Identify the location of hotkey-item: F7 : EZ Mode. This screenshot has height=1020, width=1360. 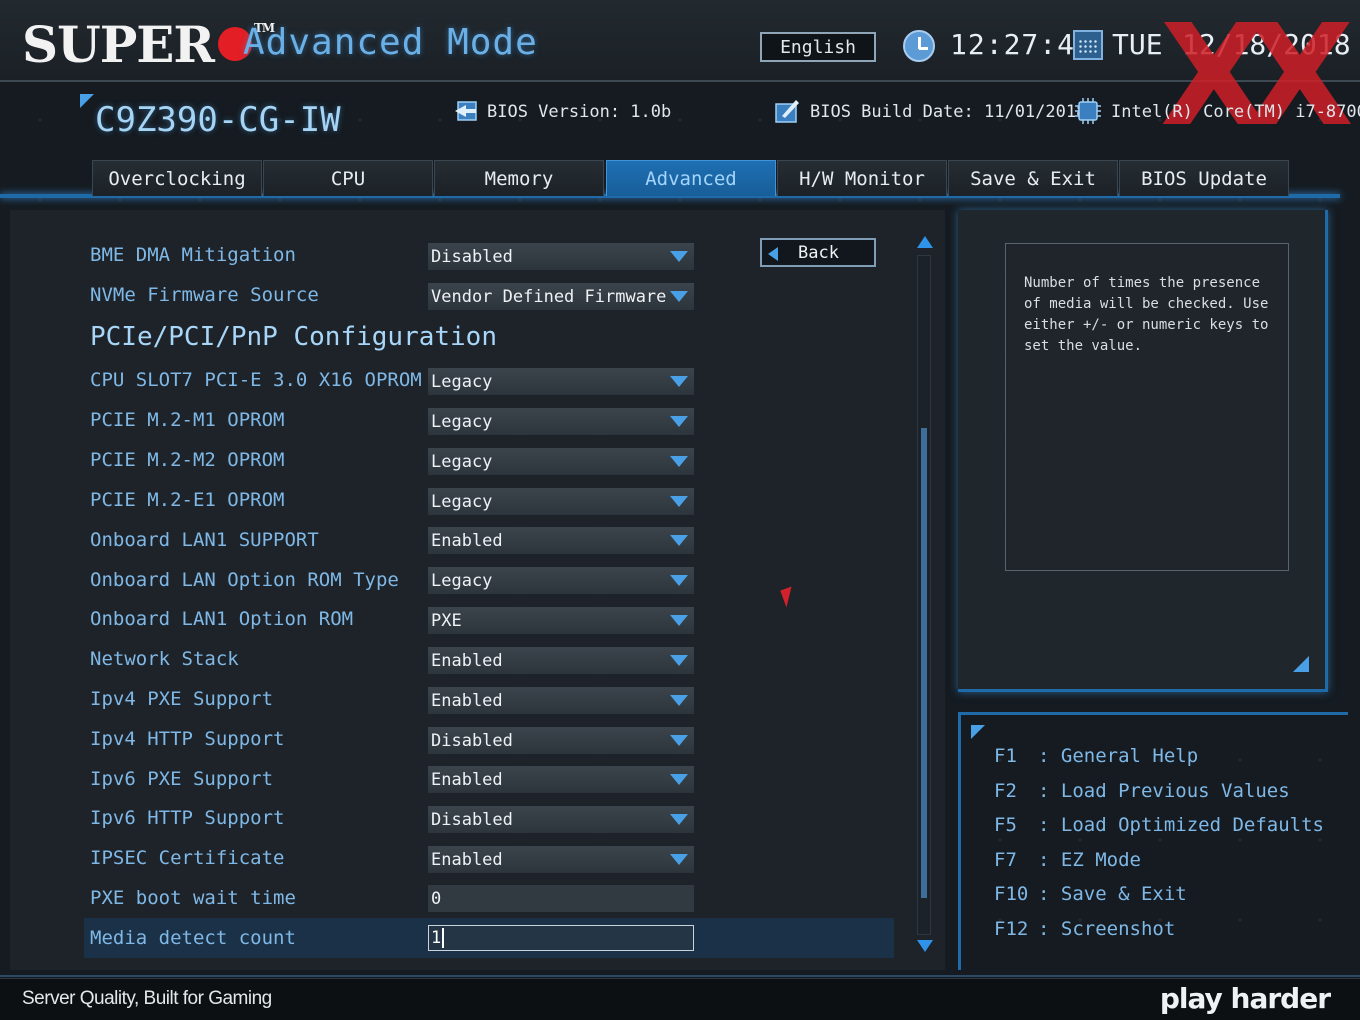
(1067, 860).